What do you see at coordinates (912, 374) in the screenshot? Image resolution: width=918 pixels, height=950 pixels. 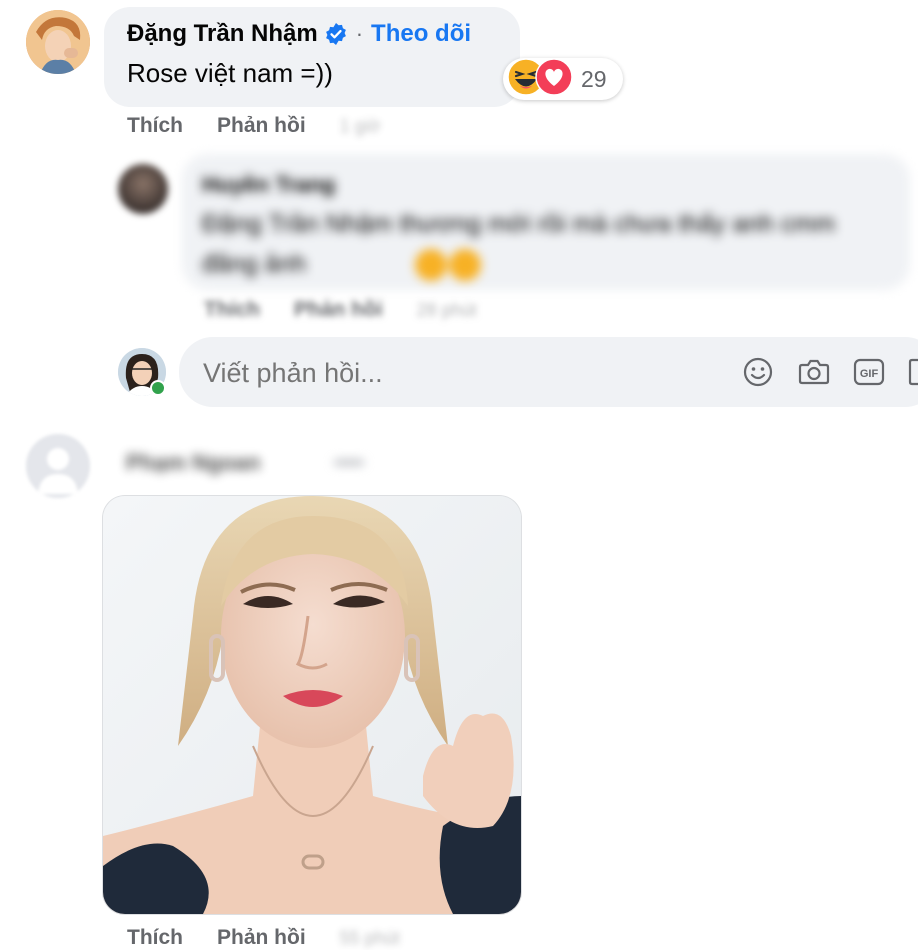 I see `sticker-icon` at bounding box center [912, 374].